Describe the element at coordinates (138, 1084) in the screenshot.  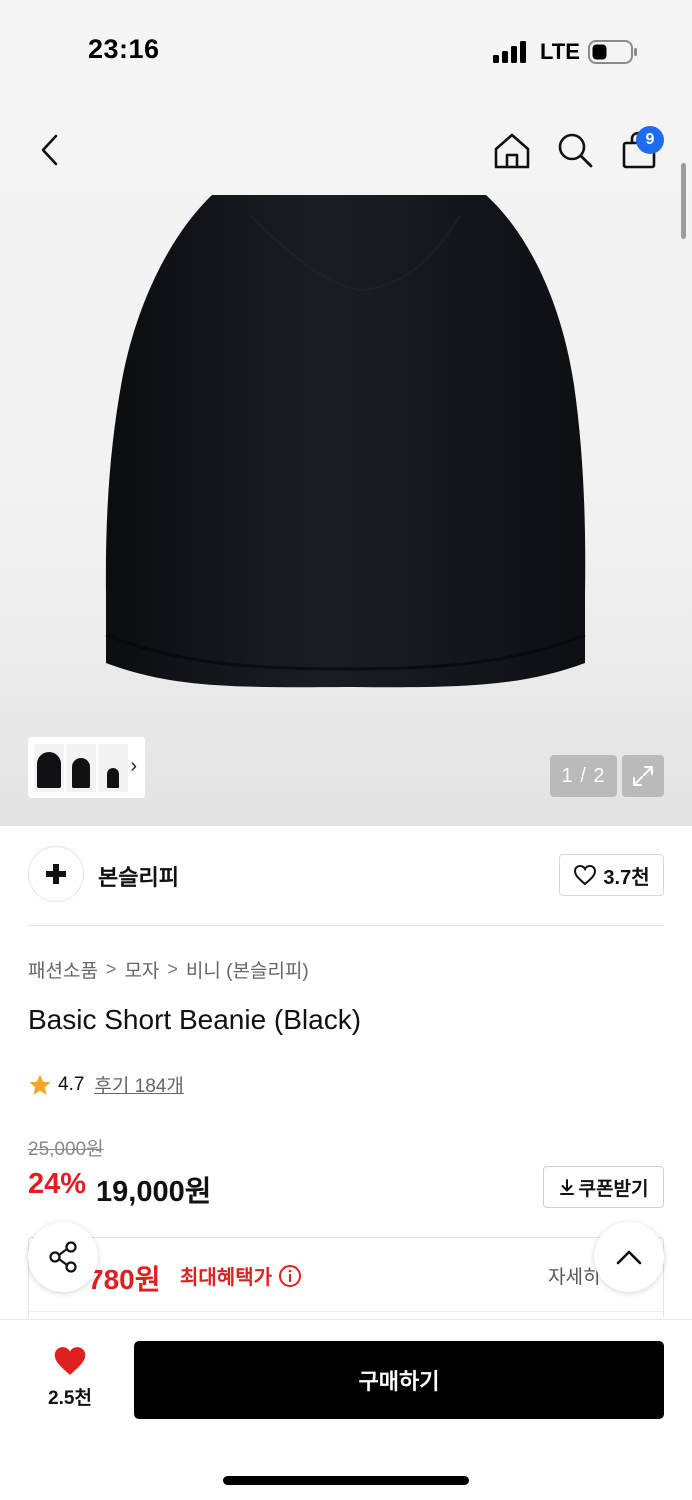
I see `review-link: 후기 184개` at that location.